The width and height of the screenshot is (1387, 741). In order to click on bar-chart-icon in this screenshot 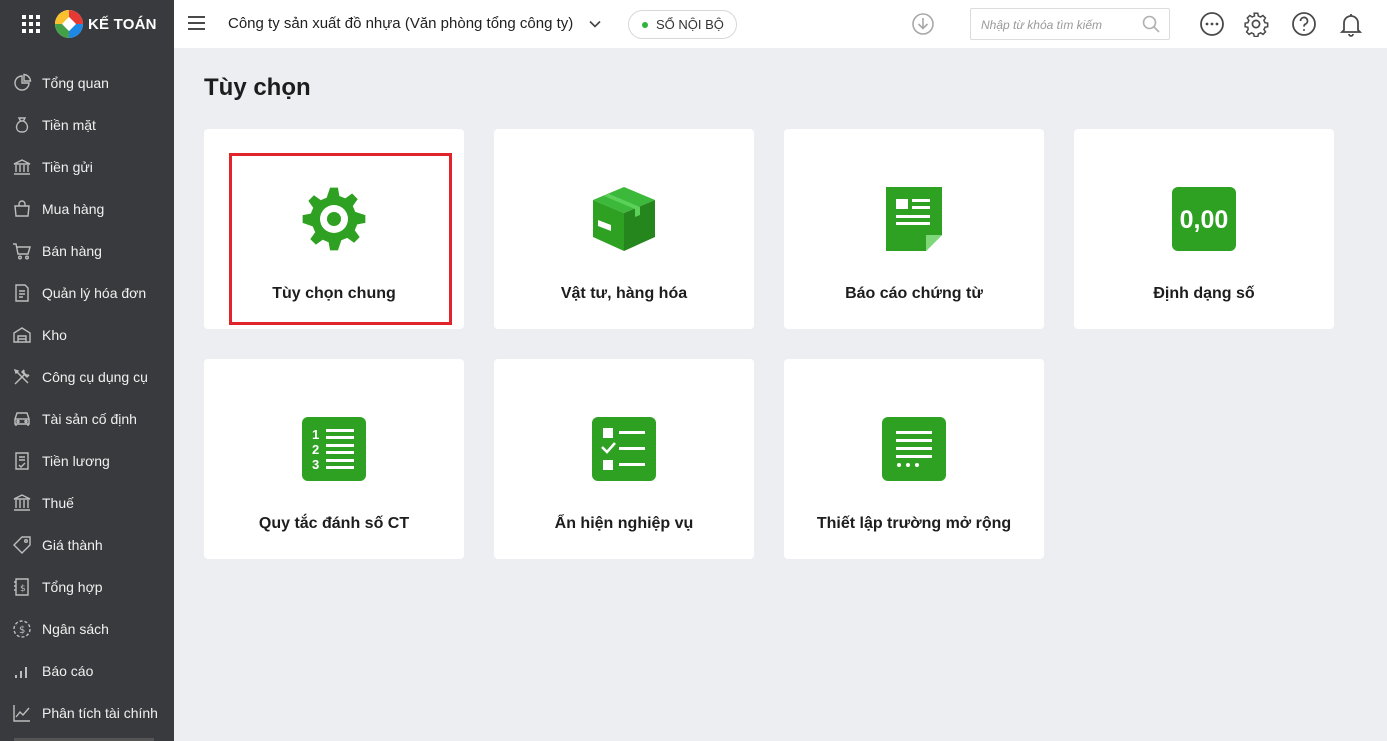, I will do `click(22, 671)`.